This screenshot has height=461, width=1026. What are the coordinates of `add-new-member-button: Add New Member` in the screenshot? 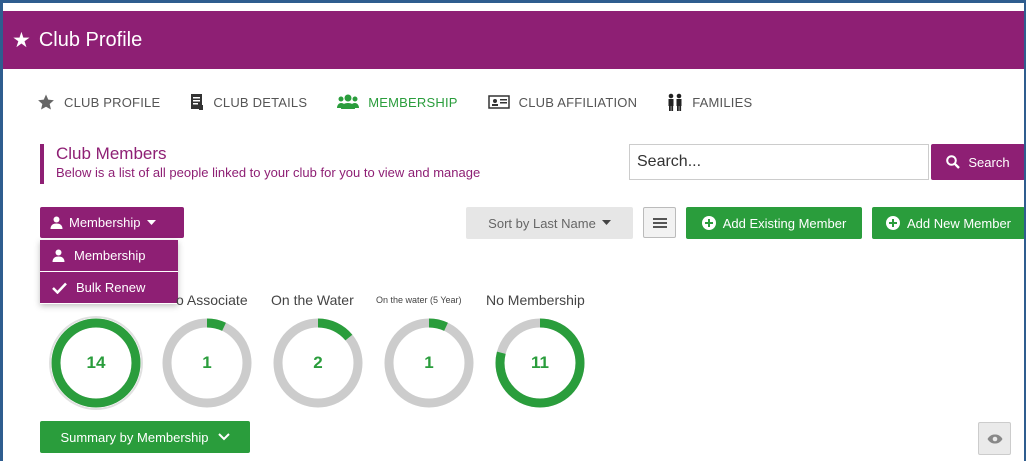 It's located at (948, 223).